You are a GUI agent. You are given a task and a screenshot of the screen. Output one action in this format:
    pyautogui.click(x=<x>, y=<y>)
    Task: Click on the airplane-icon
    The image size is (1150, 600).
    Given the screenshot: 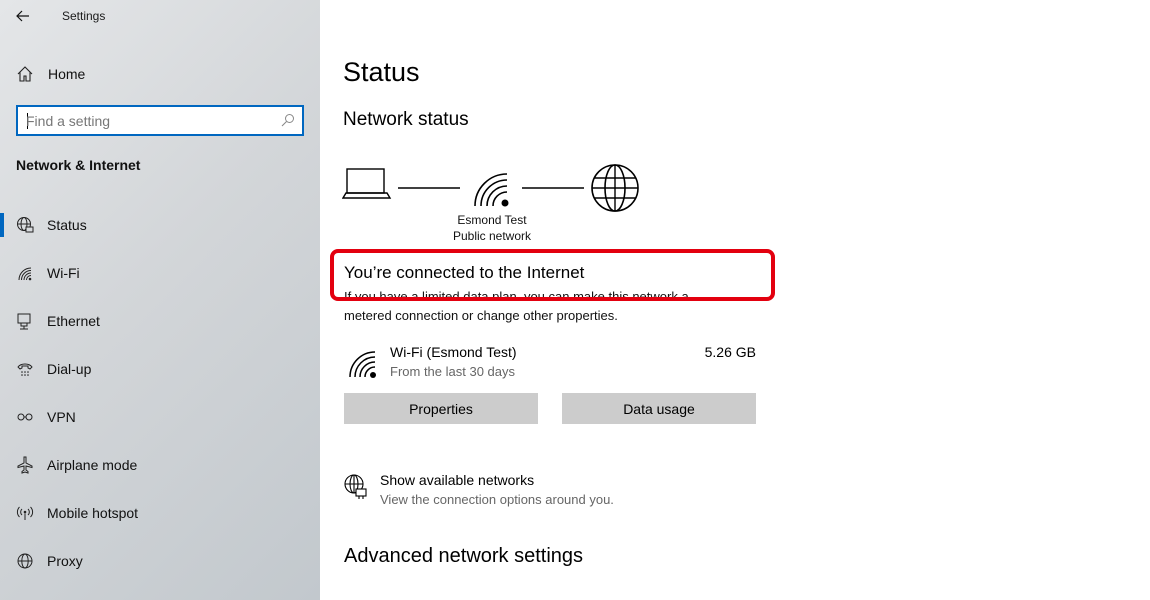 What is the action you would take?
    pyautogui.click(x=25, y=465)
    